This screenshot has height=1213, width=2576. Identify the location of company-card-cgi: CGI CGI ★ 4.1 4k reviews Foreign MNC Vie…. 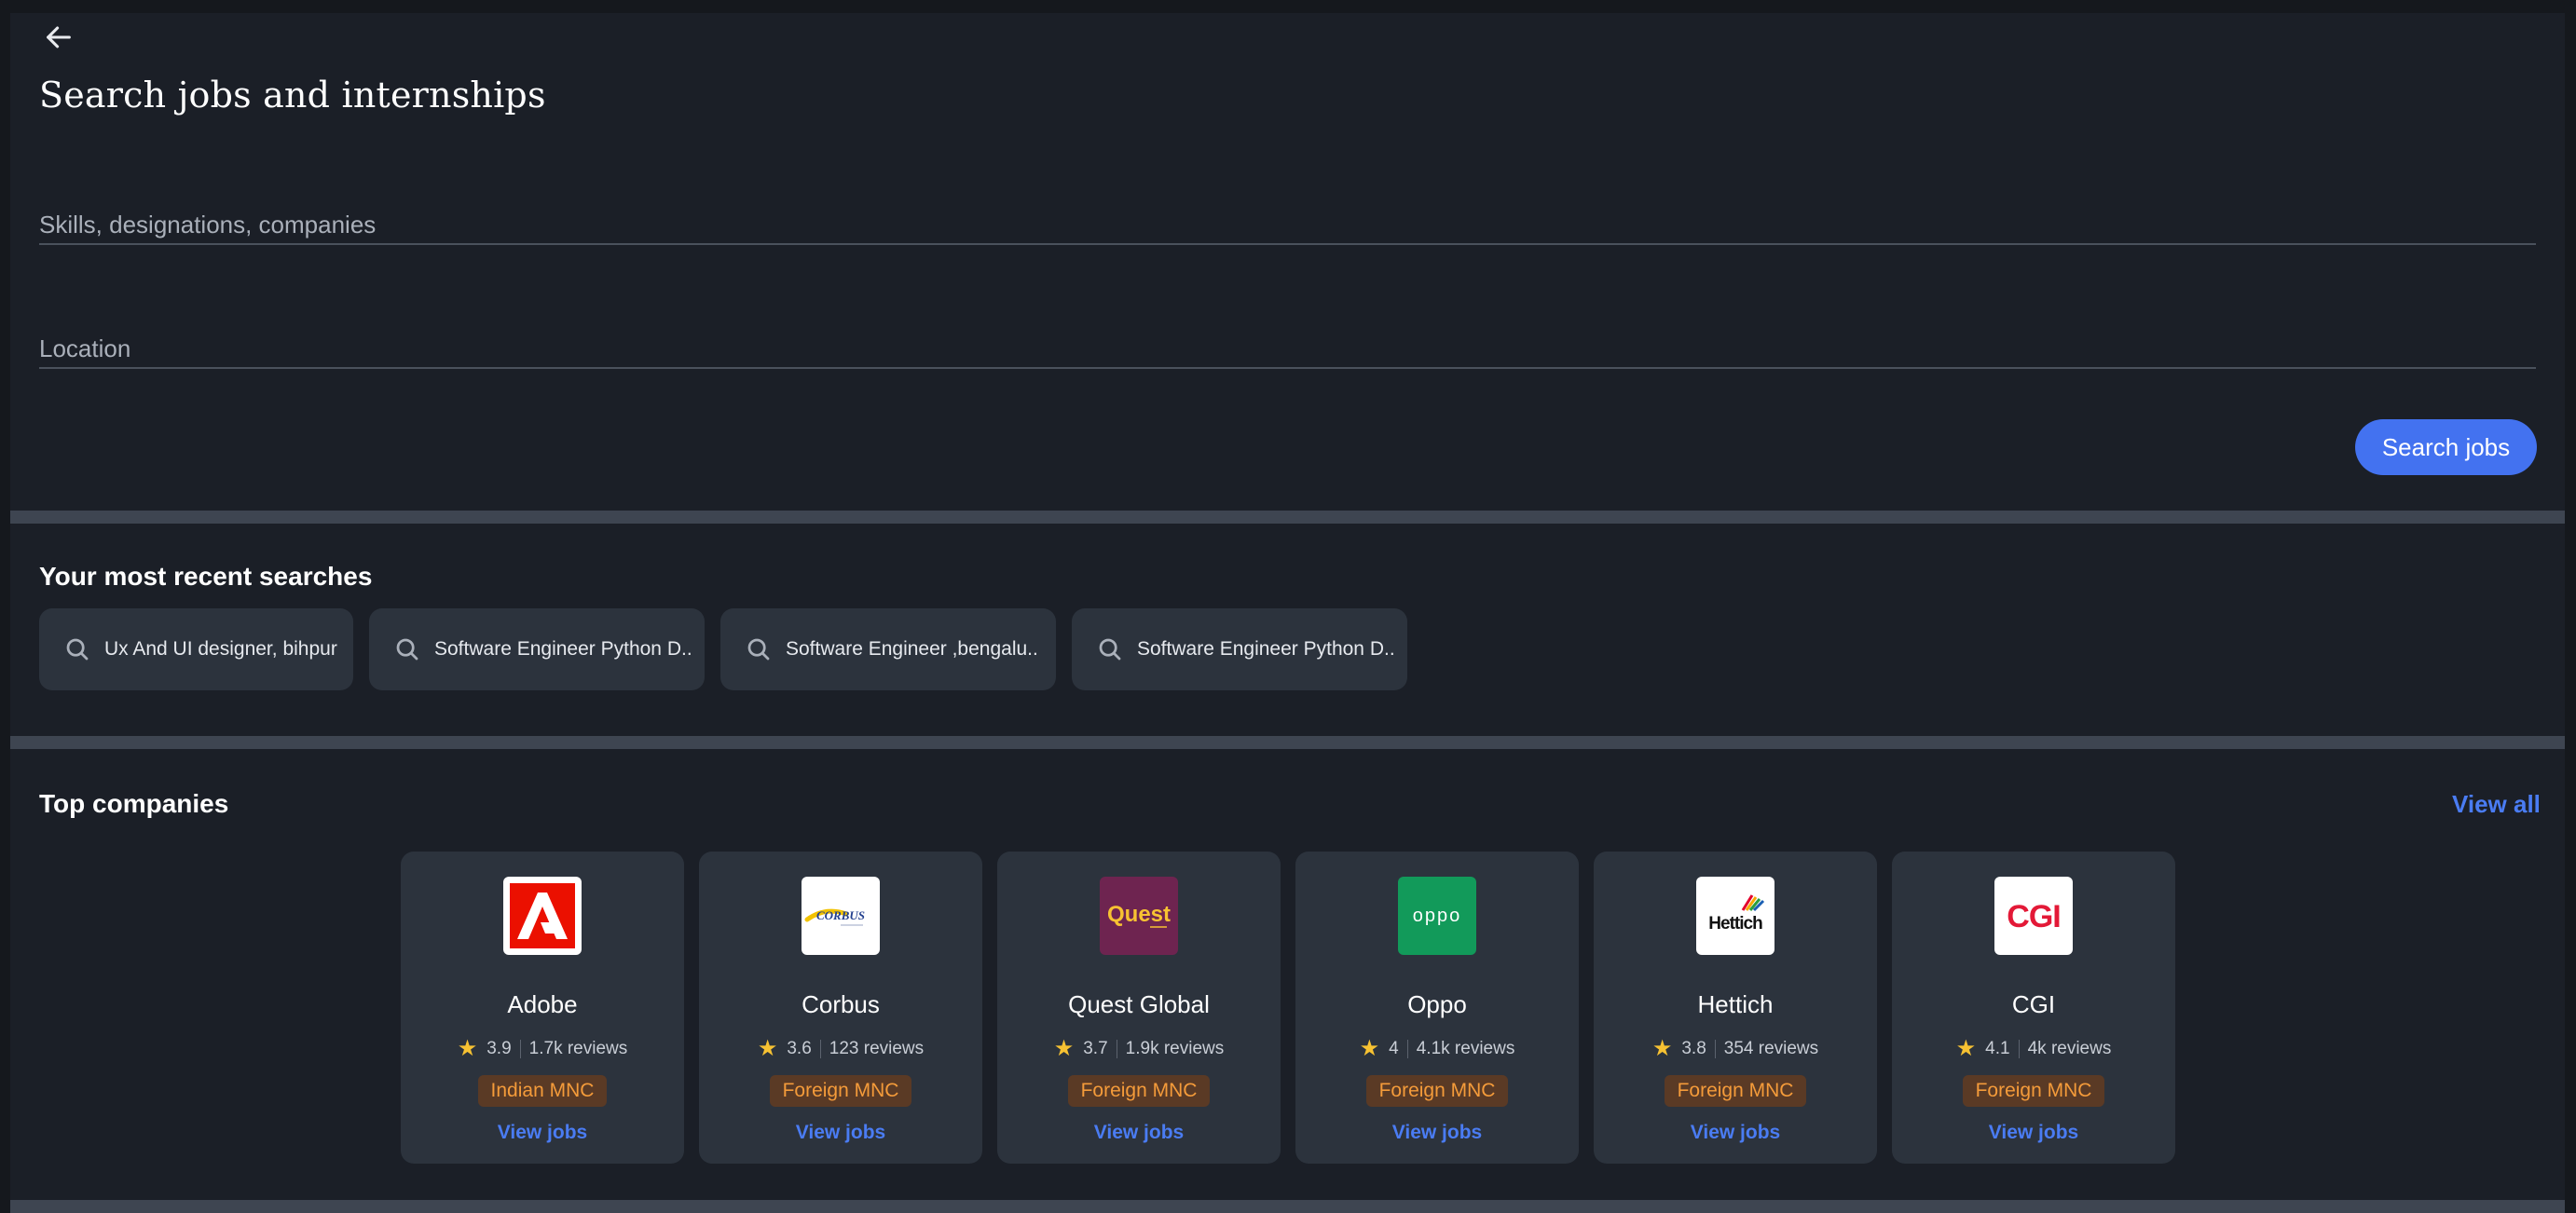
(2033, 1008).